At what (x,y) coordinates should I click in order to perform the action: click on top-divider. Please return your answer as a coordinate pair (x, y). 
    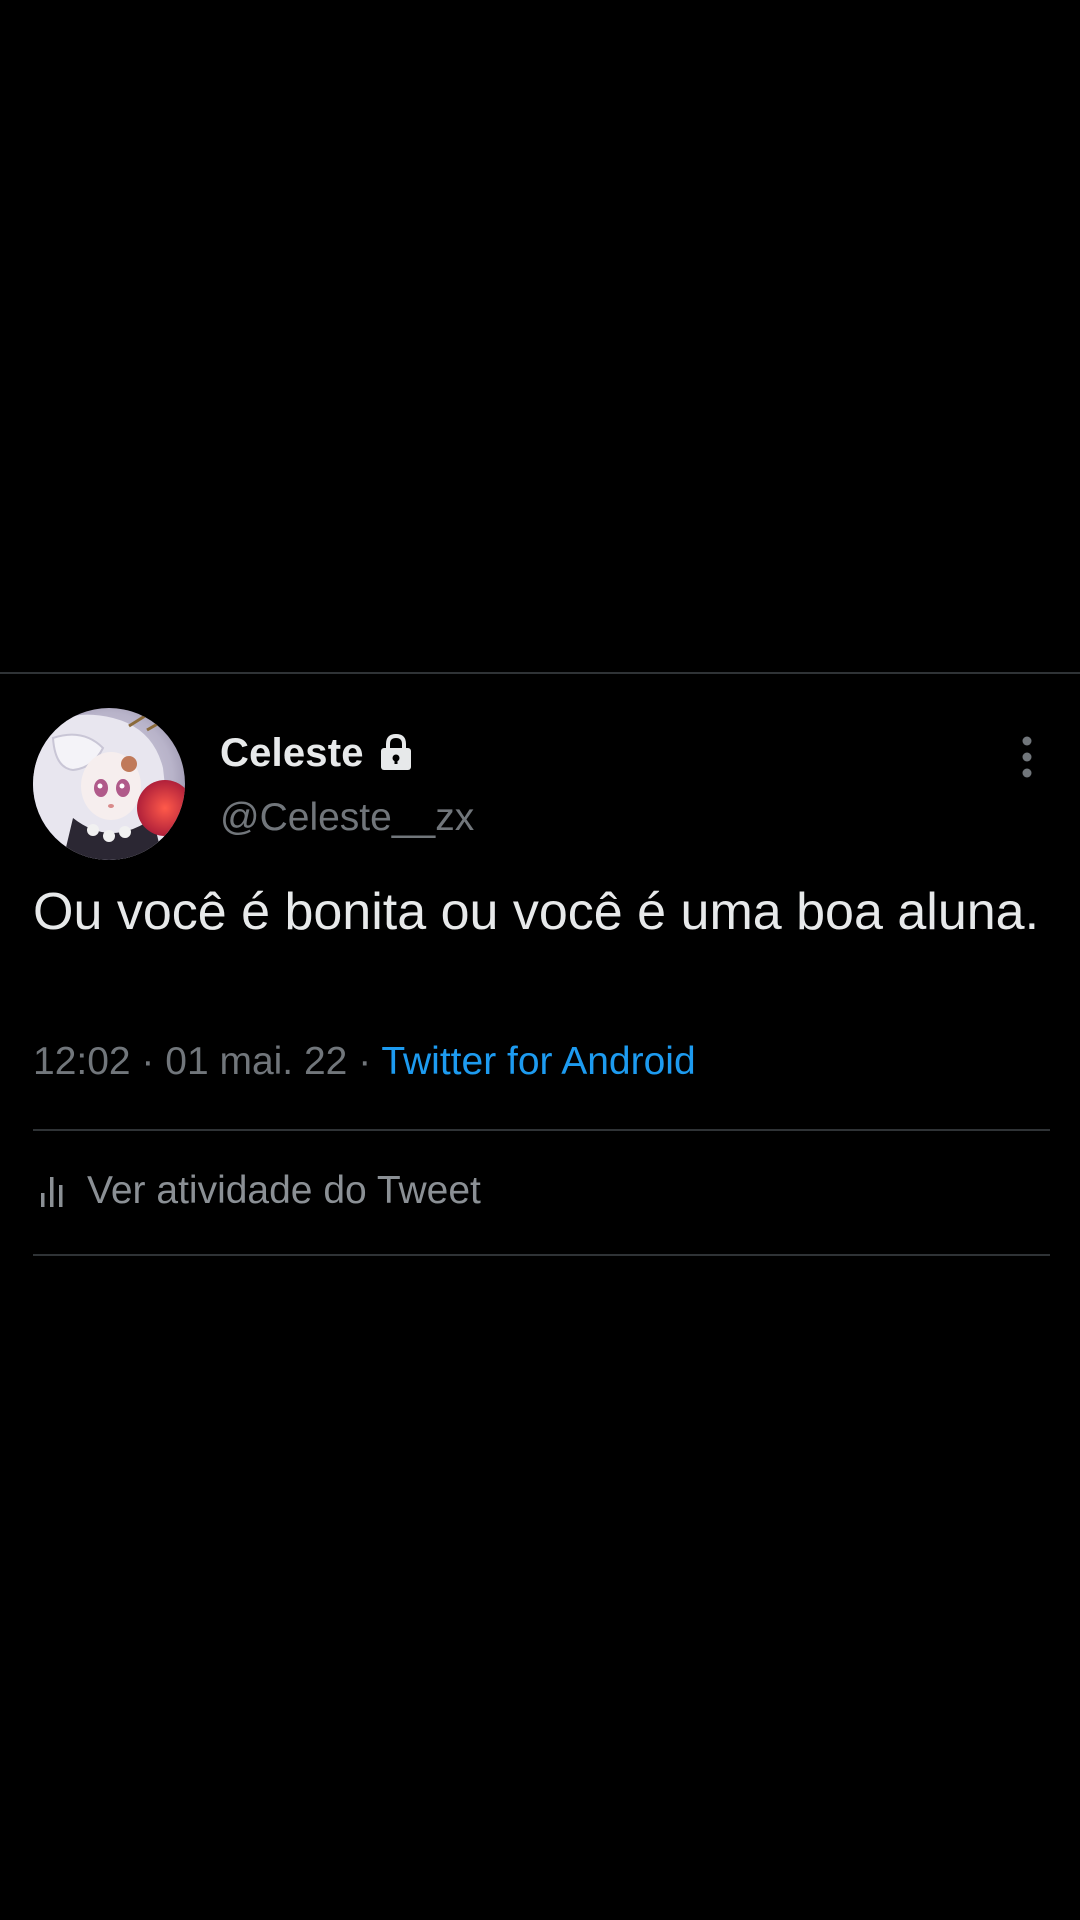
    Looking at the image, I should click on (540, 673).